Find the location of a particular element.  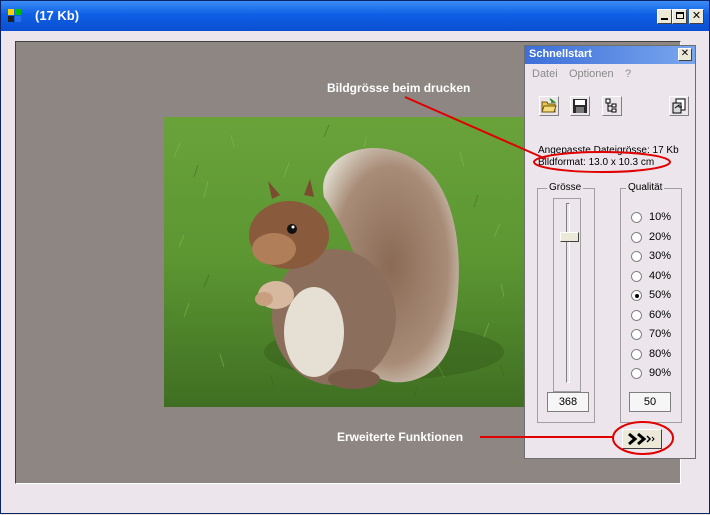

radio-label: 70% is located at coordinates (660, 334).